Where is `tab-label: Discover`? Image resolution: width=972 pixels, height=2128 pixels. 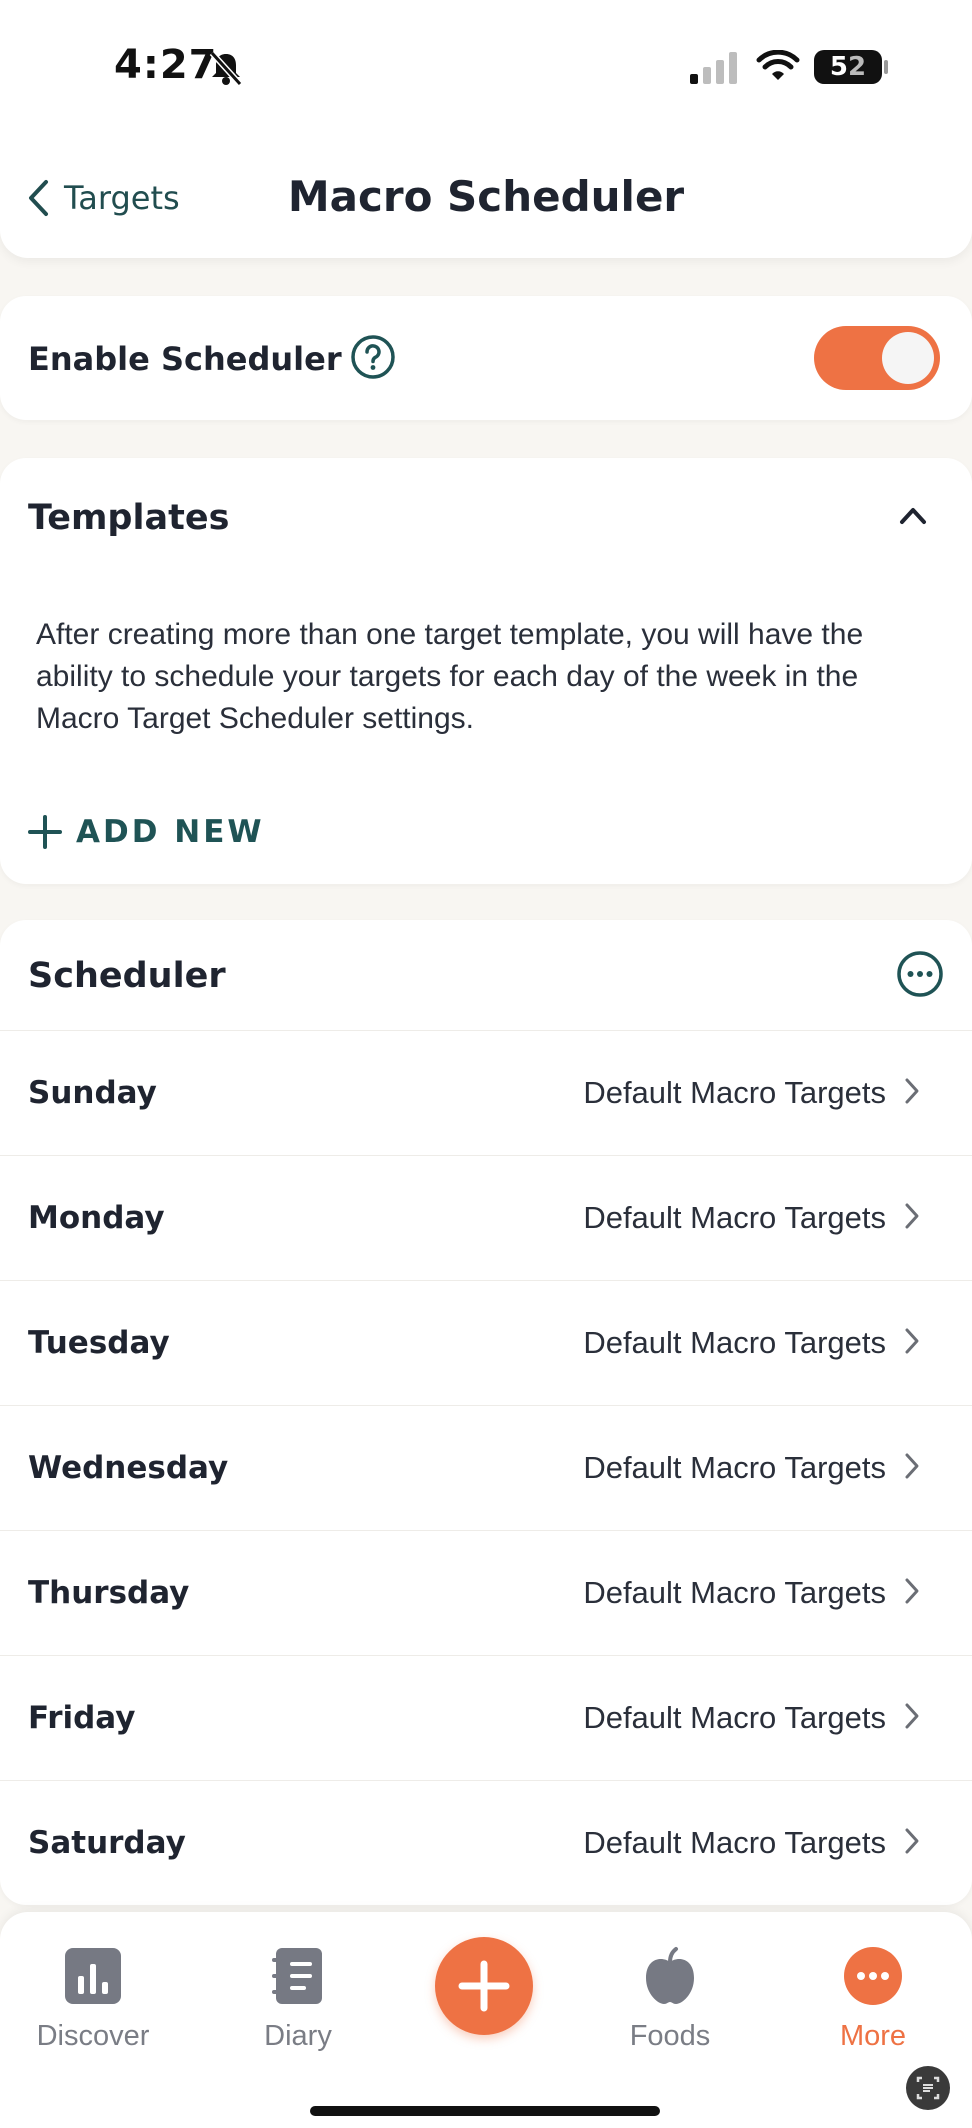 tab-label: Discover is located at coordinates (93, 2036).